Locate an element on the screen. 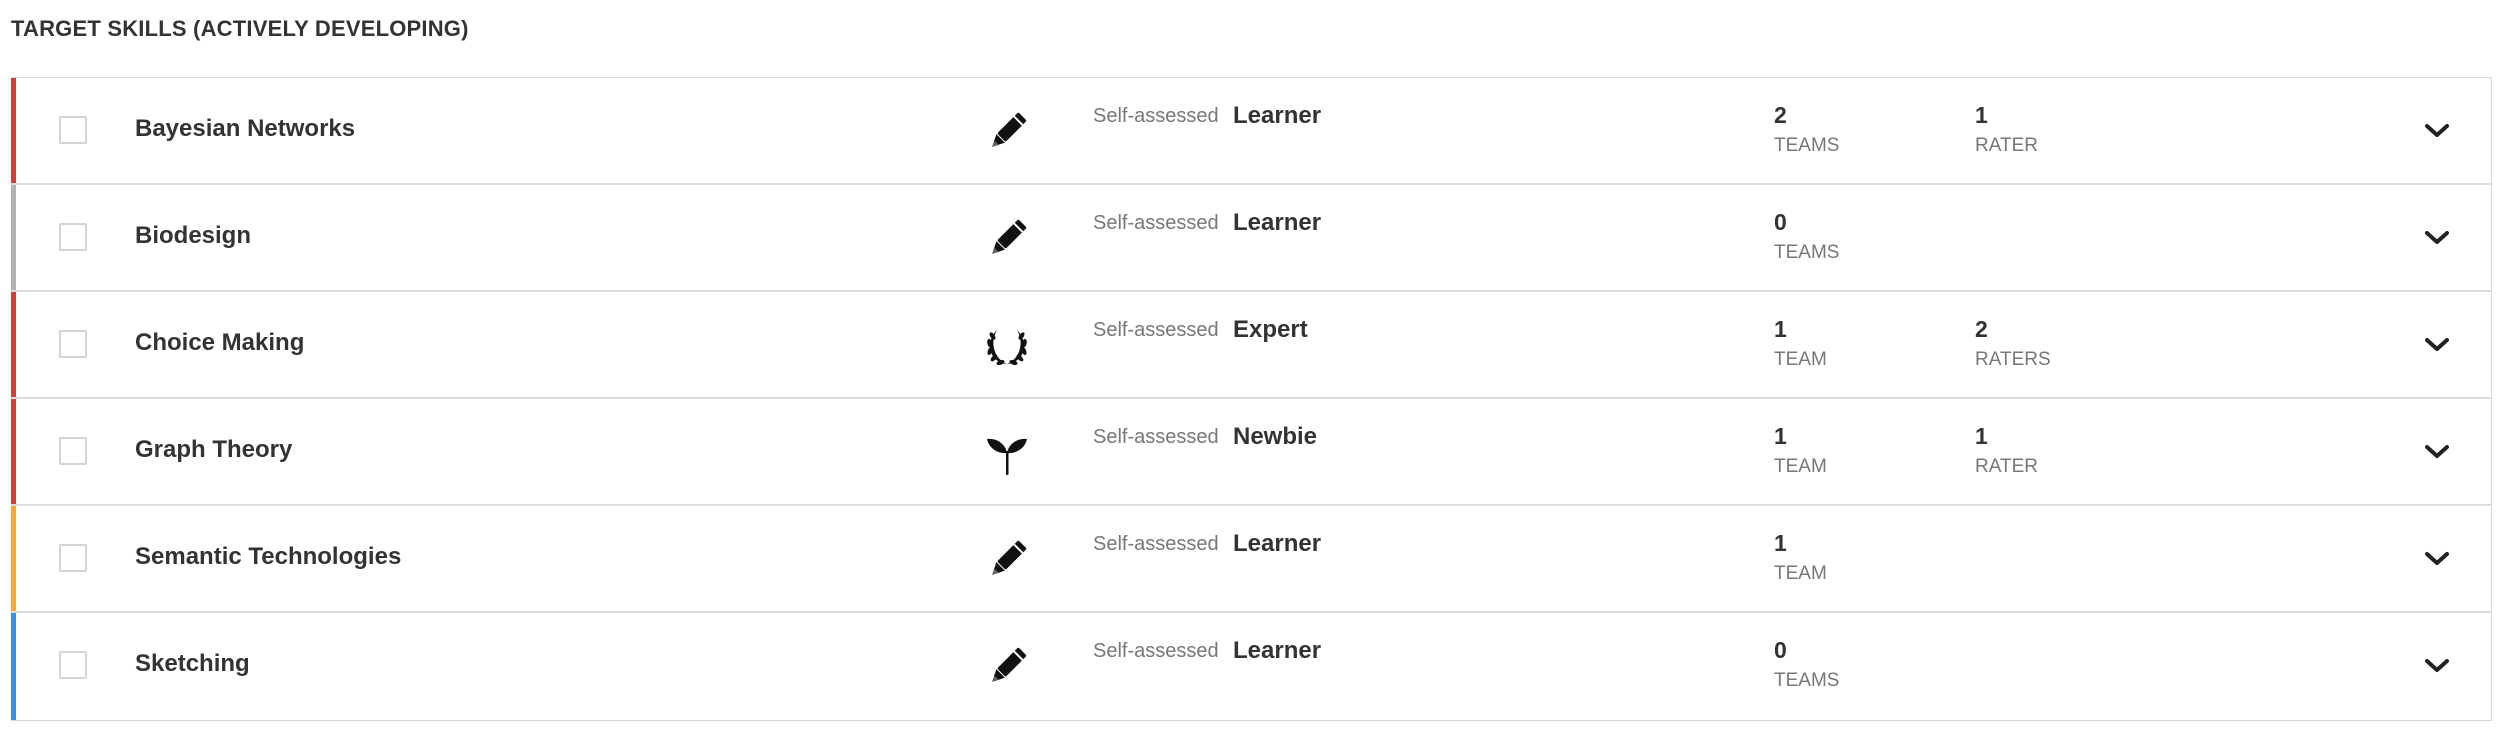 The height and width of the screenshot is (739, 2500). skill-name: Semantic Technologies is located at coordinates (268, 556).